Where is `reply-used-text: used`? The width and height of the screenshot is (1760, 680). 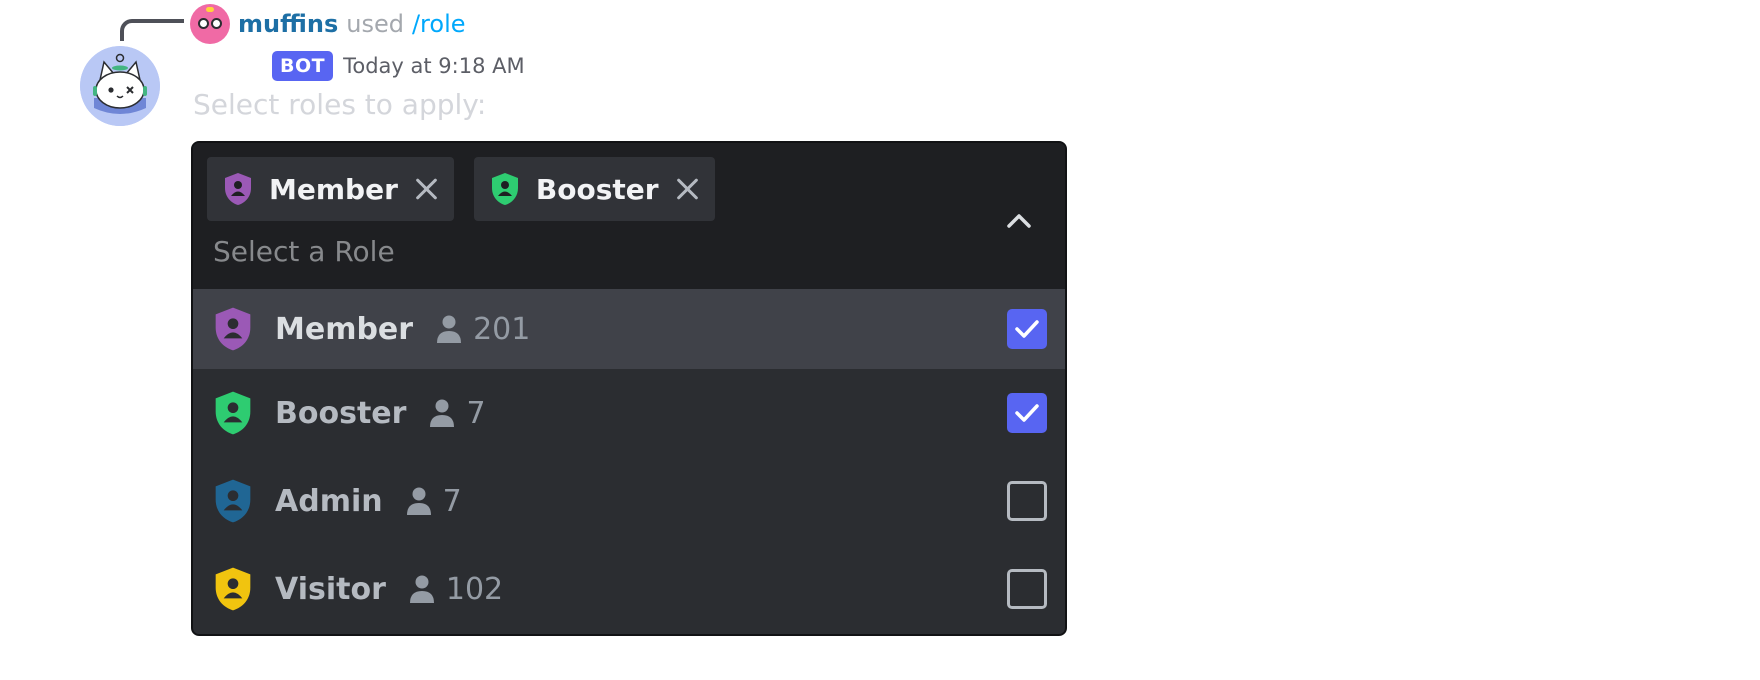 reply-used-text: used is located at coordinates (375, 24).